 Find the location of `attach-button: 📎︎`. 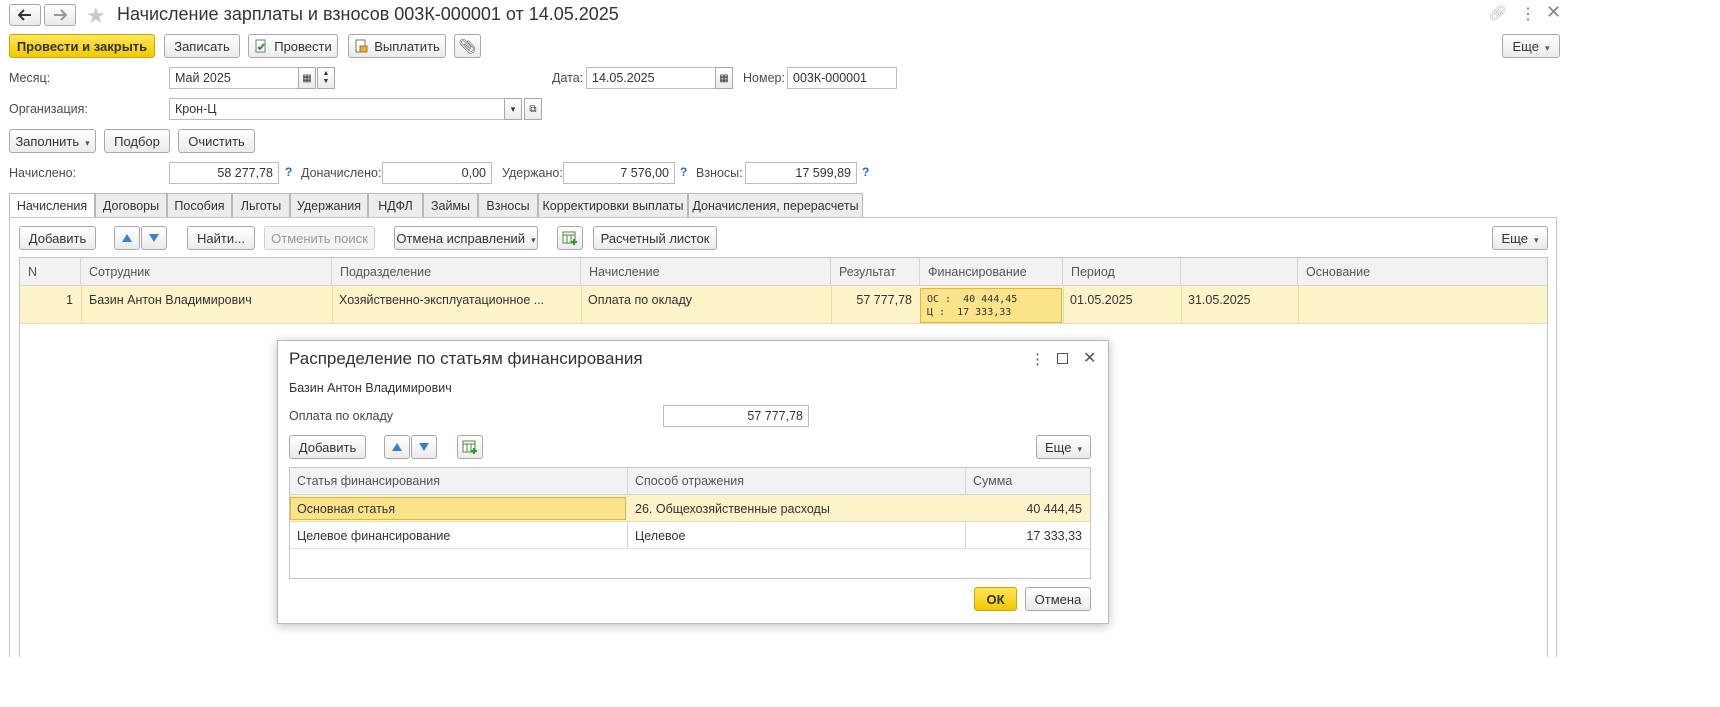

attach-button: 📎︎ is located at coordinates (467, 46).